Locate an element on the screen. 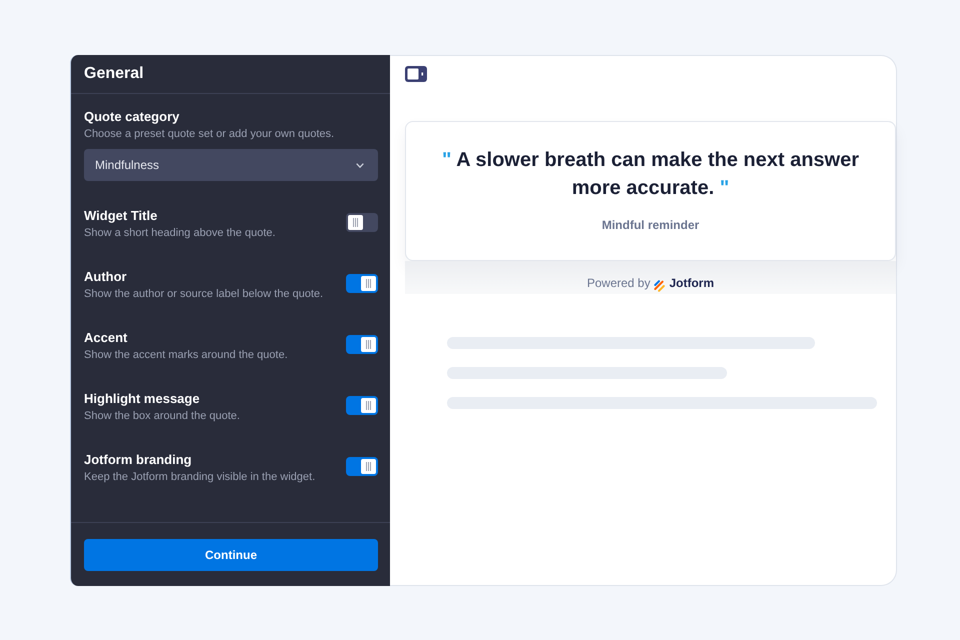  setting-description: Keep the Jotform branding visible in the widget. is located at coordinates (200, 477).